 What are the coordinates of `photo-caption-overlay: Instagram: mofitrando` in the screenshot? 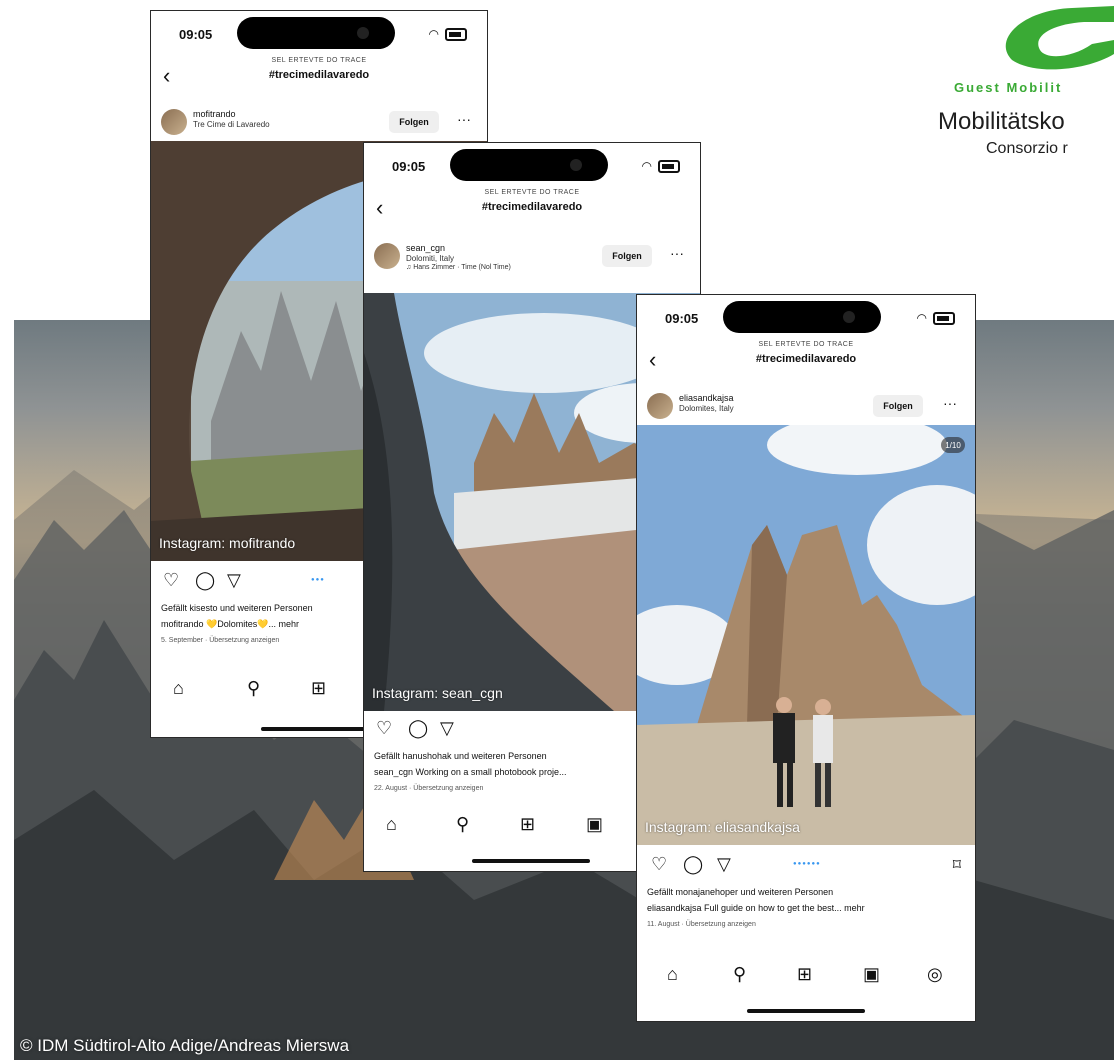 It's located at (227, 543).